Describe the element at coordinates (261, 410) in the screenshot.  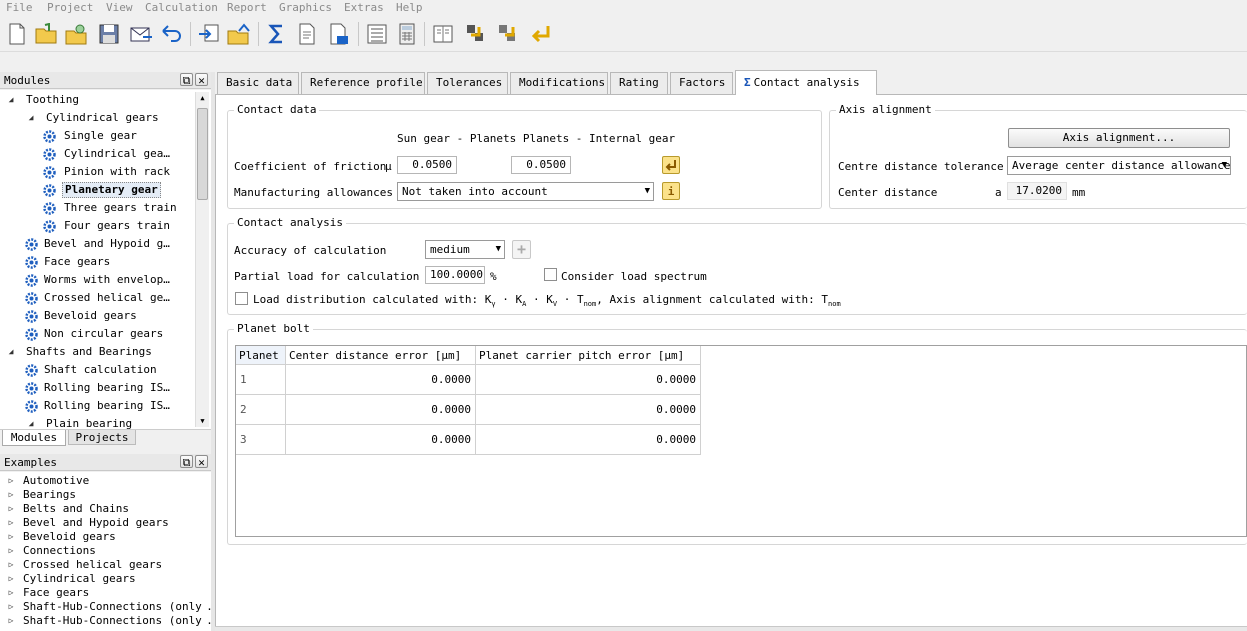
I see `row-header: 2` at that location.